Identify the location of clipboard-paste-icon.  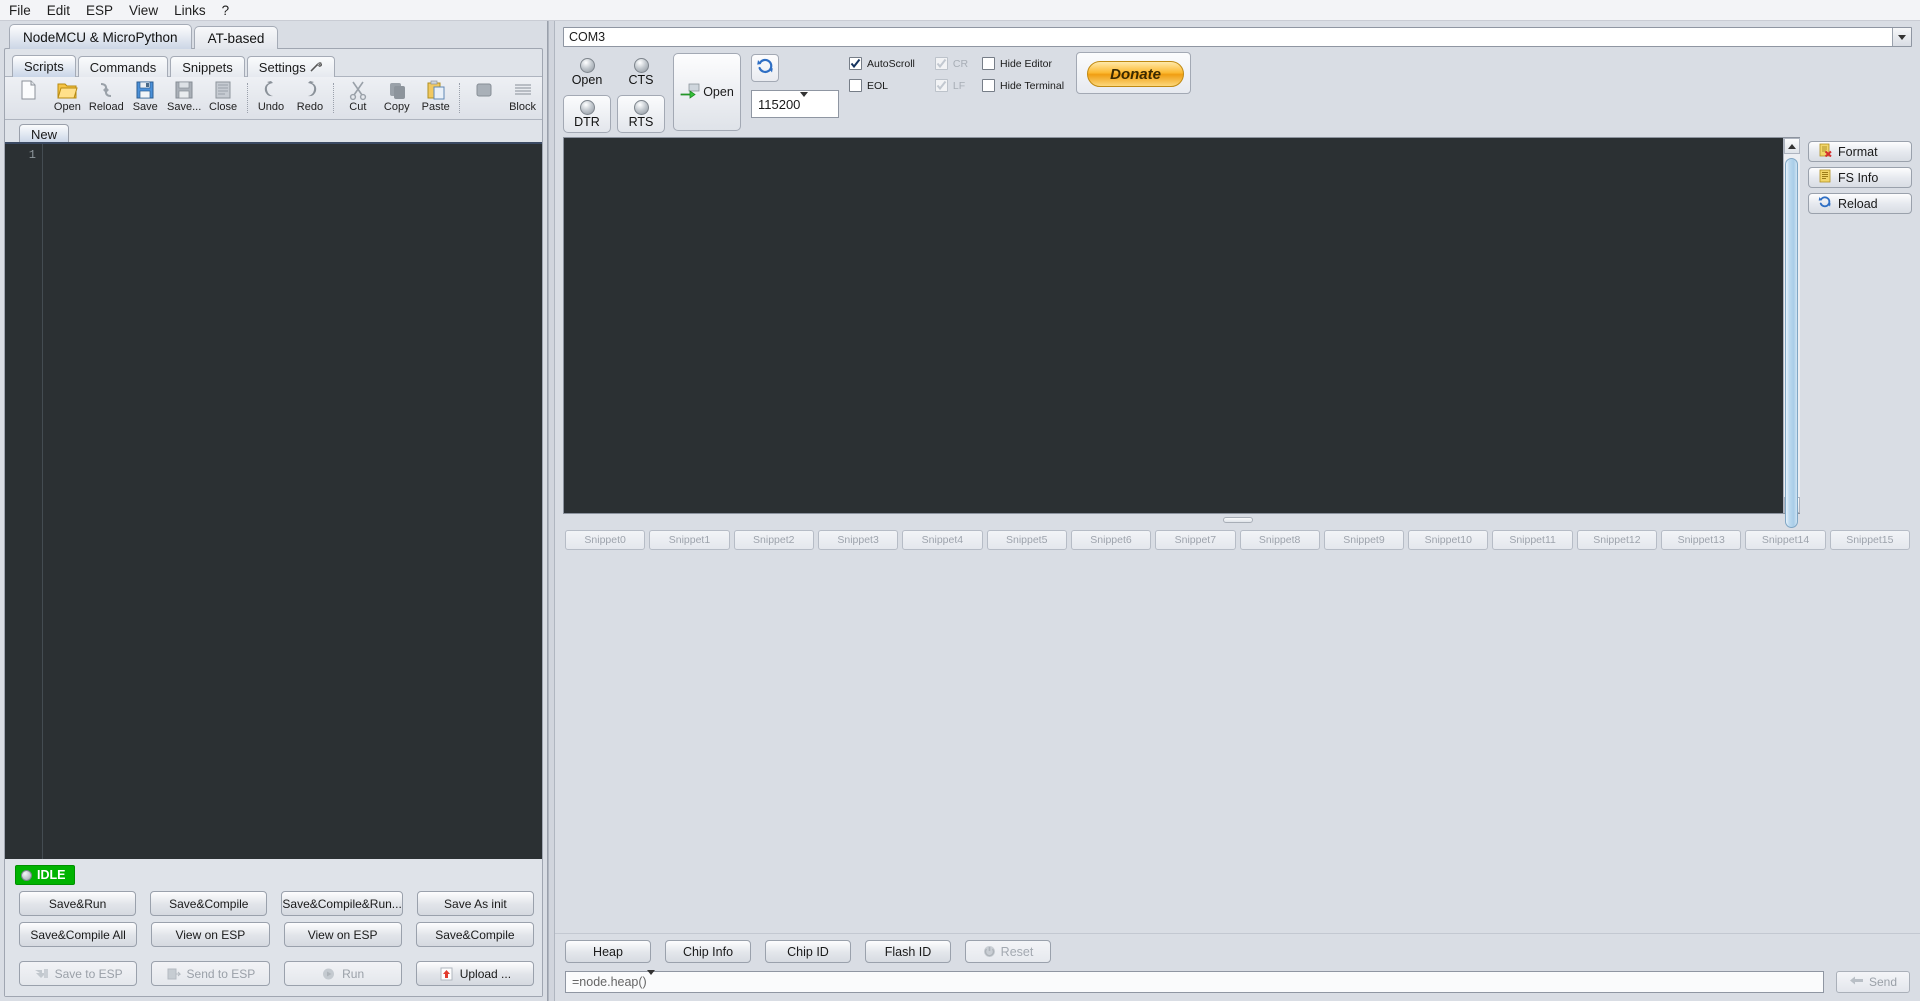
(436, 90).